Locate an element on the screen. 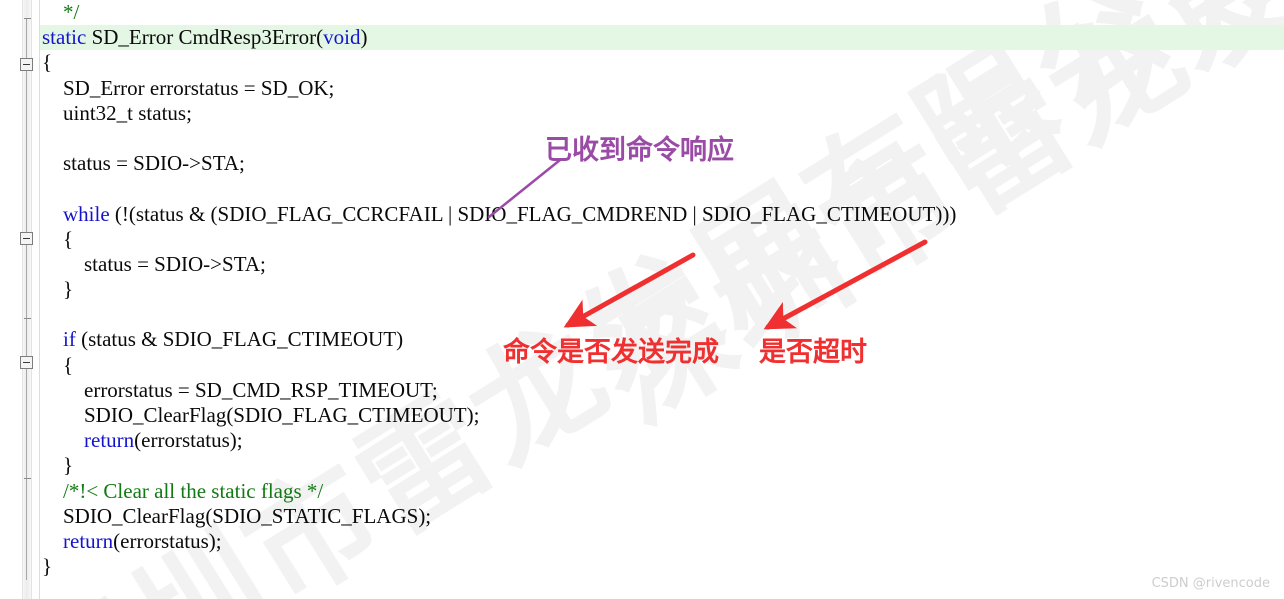  code-line-text: SDIO_ClearFlag(SDIO_FLAG_CTIMEOUT); is located at coordinates (260, 415).